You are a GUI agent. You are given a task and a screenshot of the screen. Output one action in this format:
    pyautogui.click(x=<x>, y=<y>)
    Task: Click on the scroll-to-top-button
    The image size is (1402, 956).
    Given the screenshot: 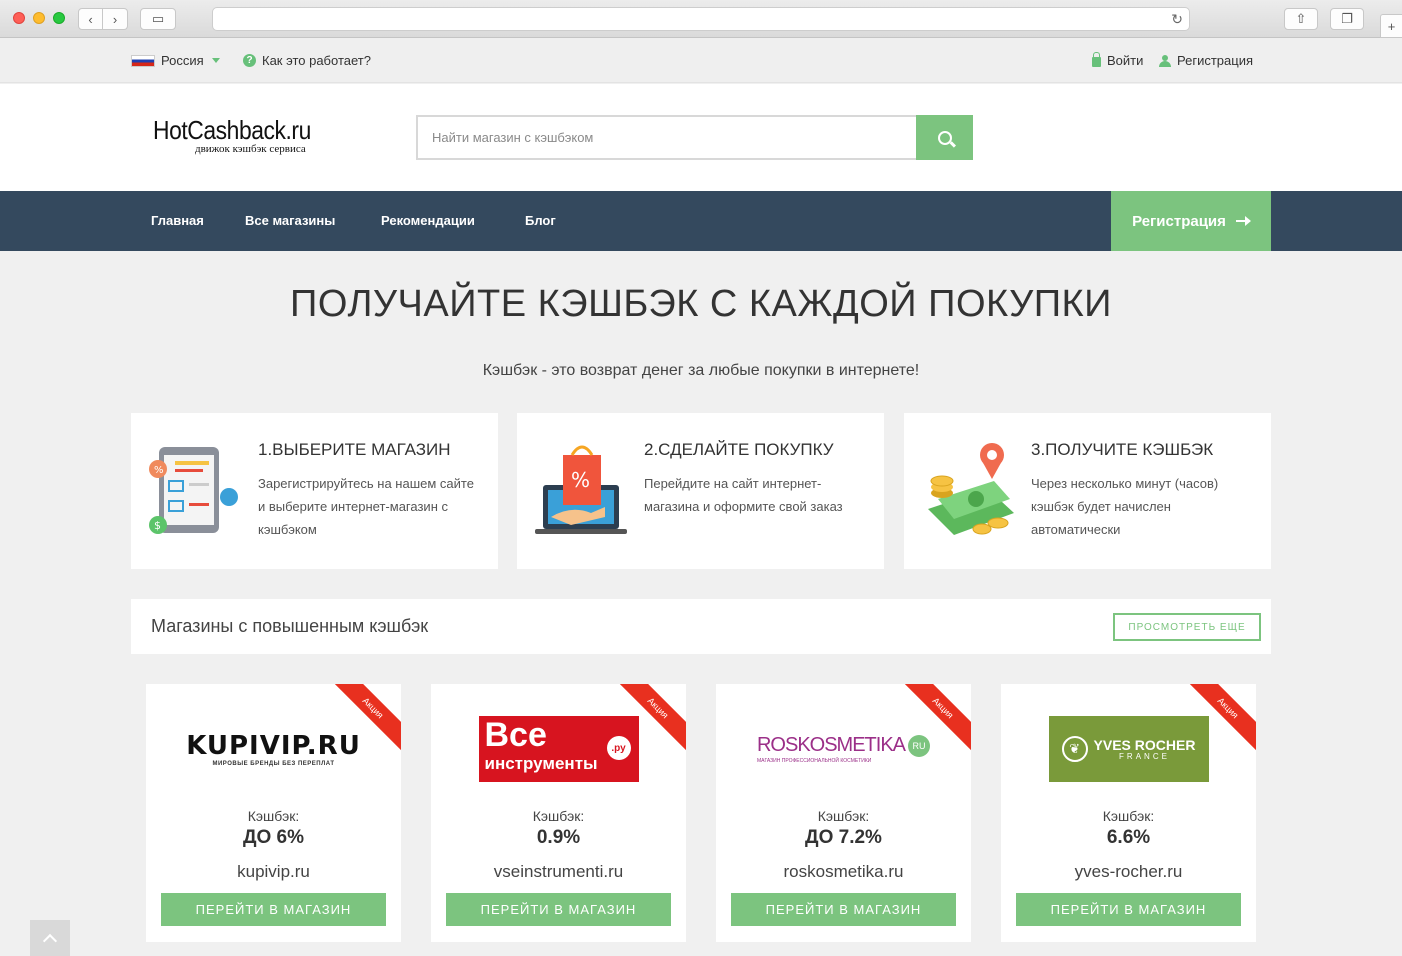 What is the action you would take?
    pyautogui.click(x=50, y=938)
    